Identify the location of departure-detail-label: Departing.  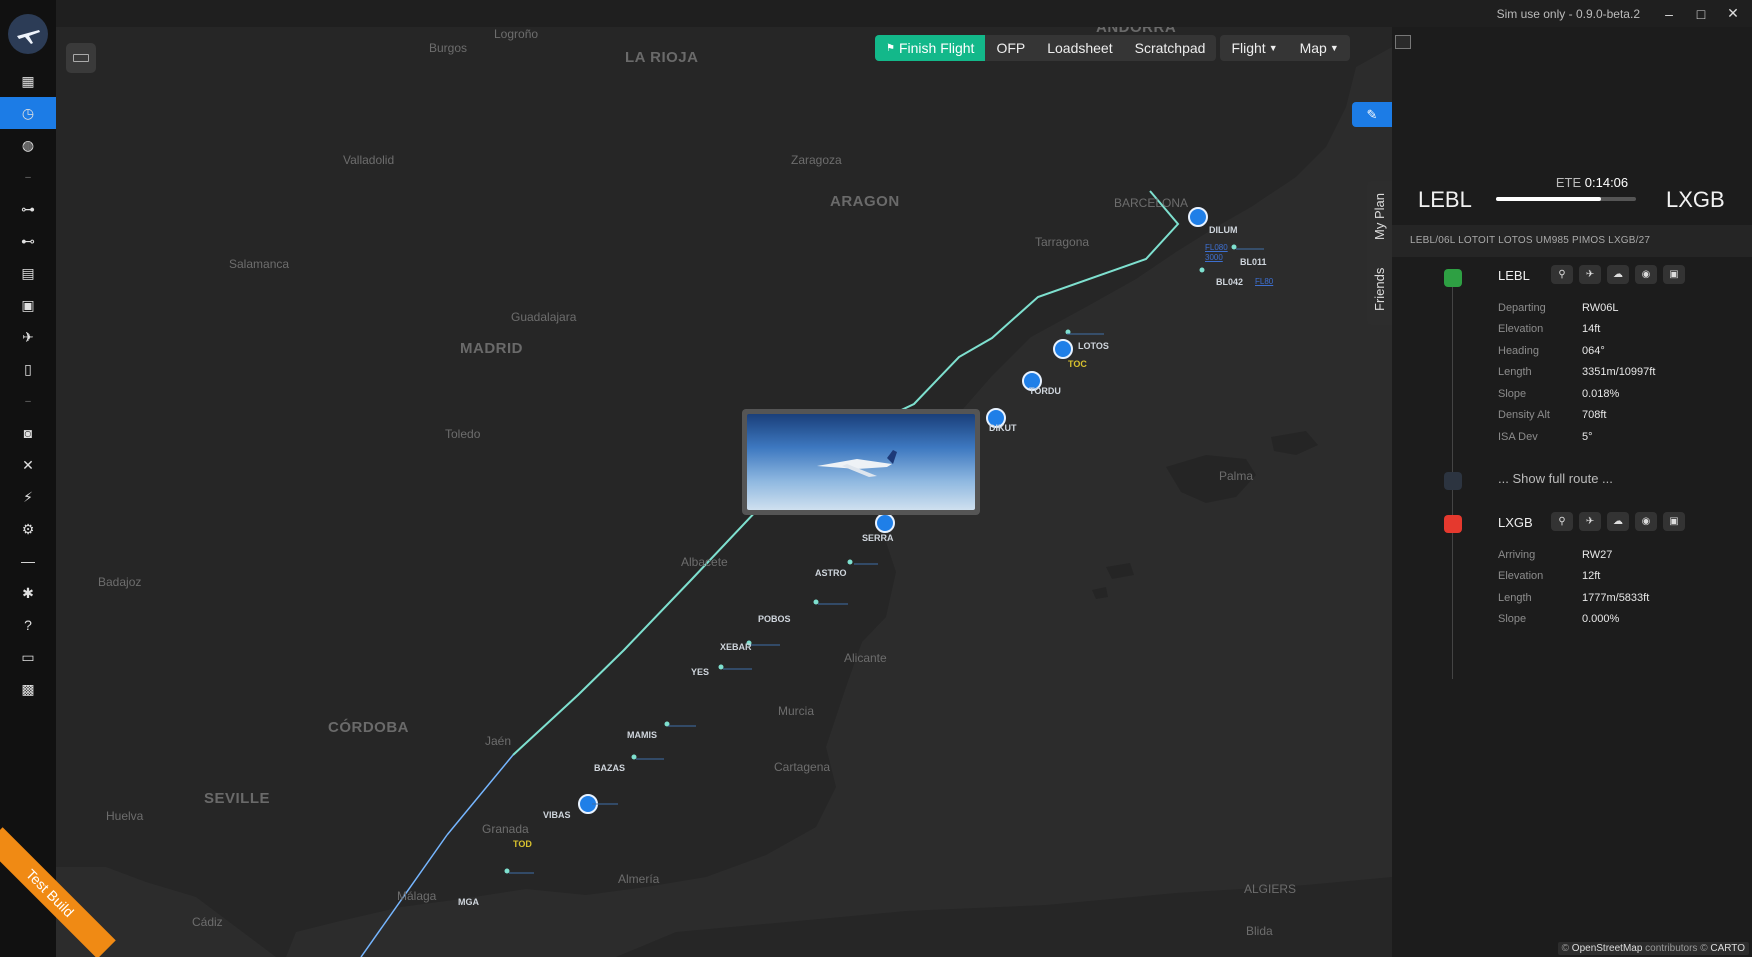
(1522, 307).